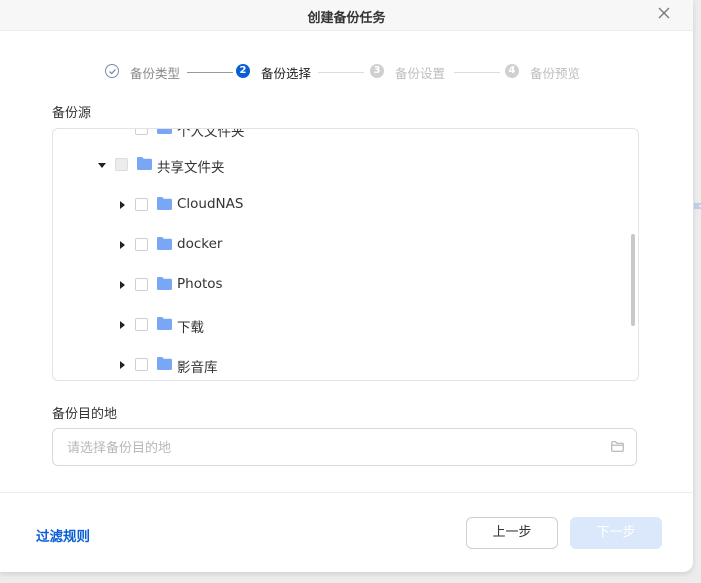 This screenshot has width=701, height=583. I want to click on background-fragment-icon, so click(697, 206).